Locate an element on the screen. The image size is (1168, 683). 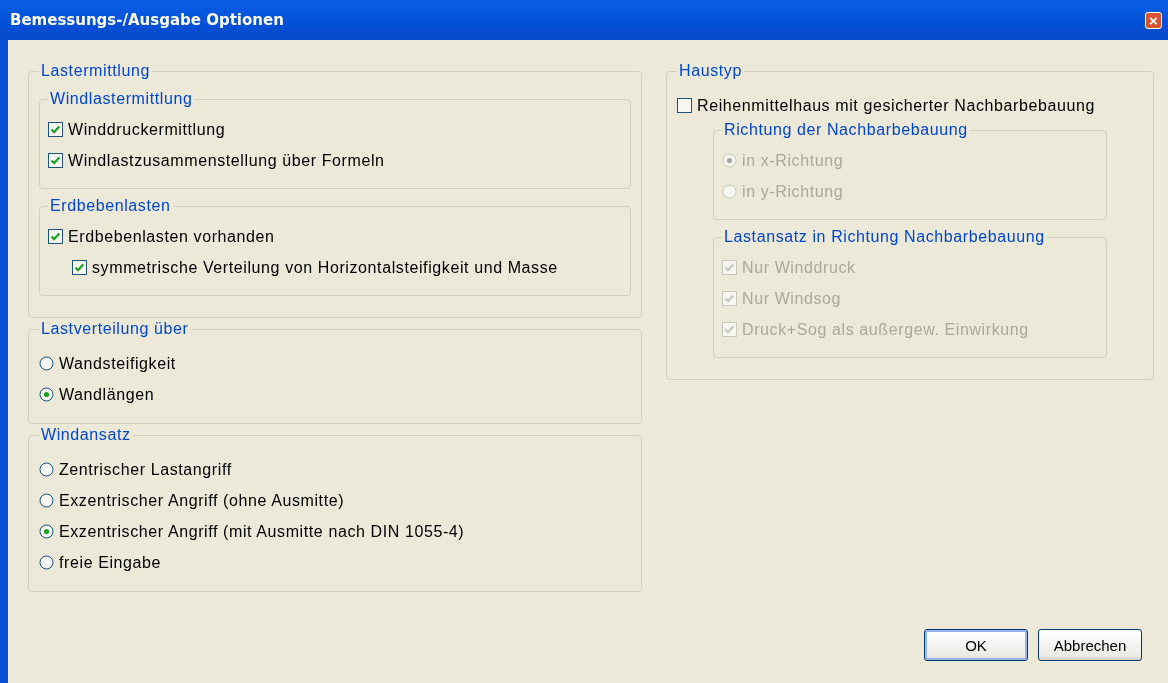
group-title: Haustyp is located at coordinates (710, 71).